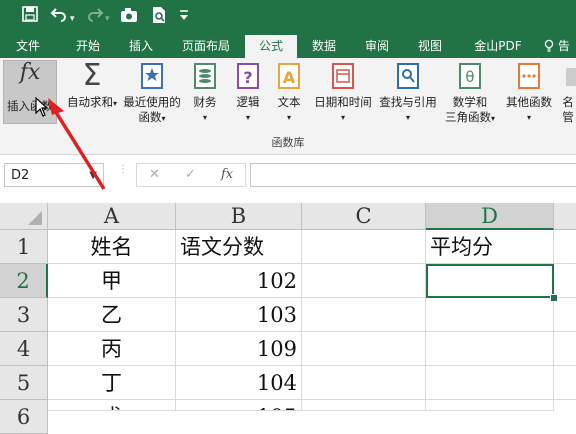 The image size is (576, 434). Describe the element at coordinates (289, 77) in the screenshot. I see `svg-text: A` at that location.